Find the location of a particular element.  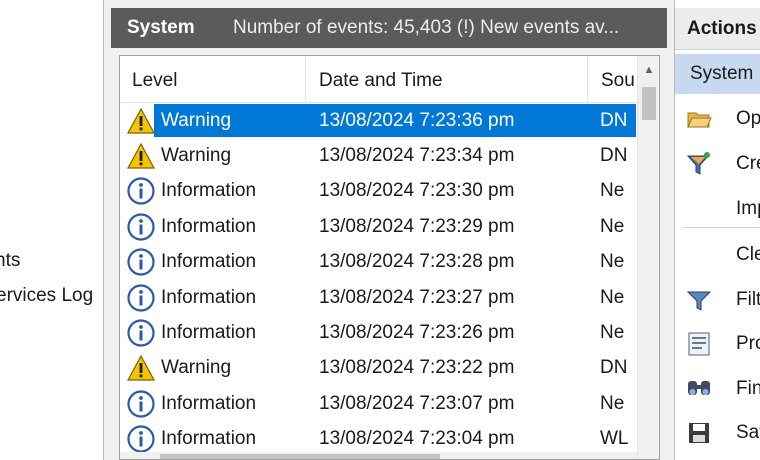

horizontal-scrollbar is located at coordinates (378, 455).